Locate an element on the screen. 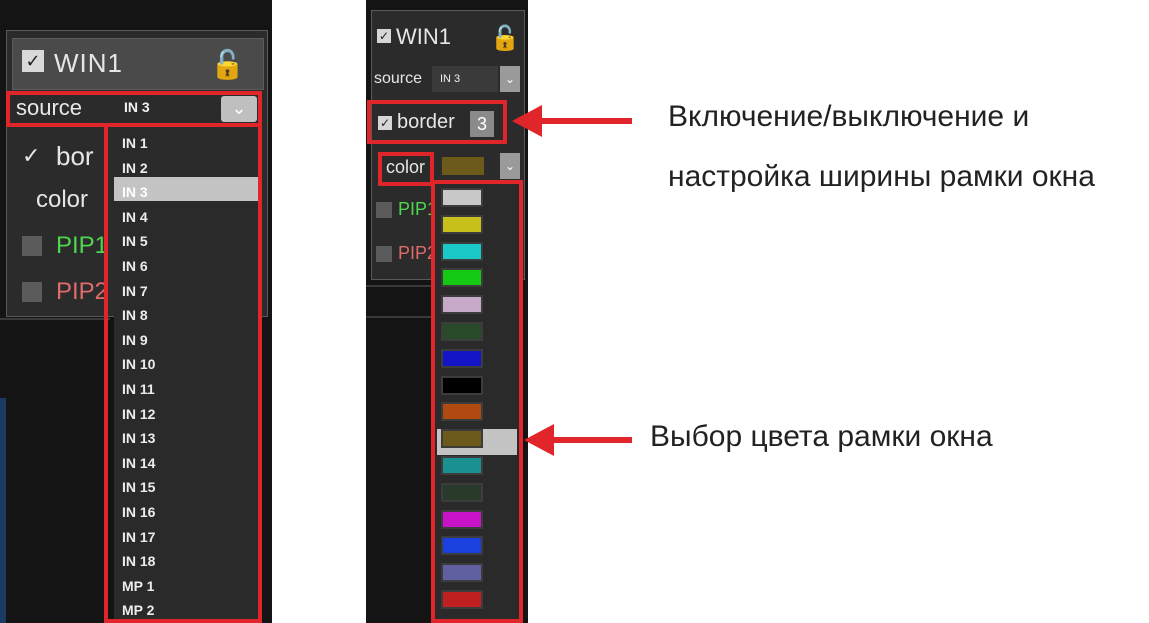 The width and height of the screenshot is (1149, 623). right-pip1-checkbox is located at coordinates (384, 210).